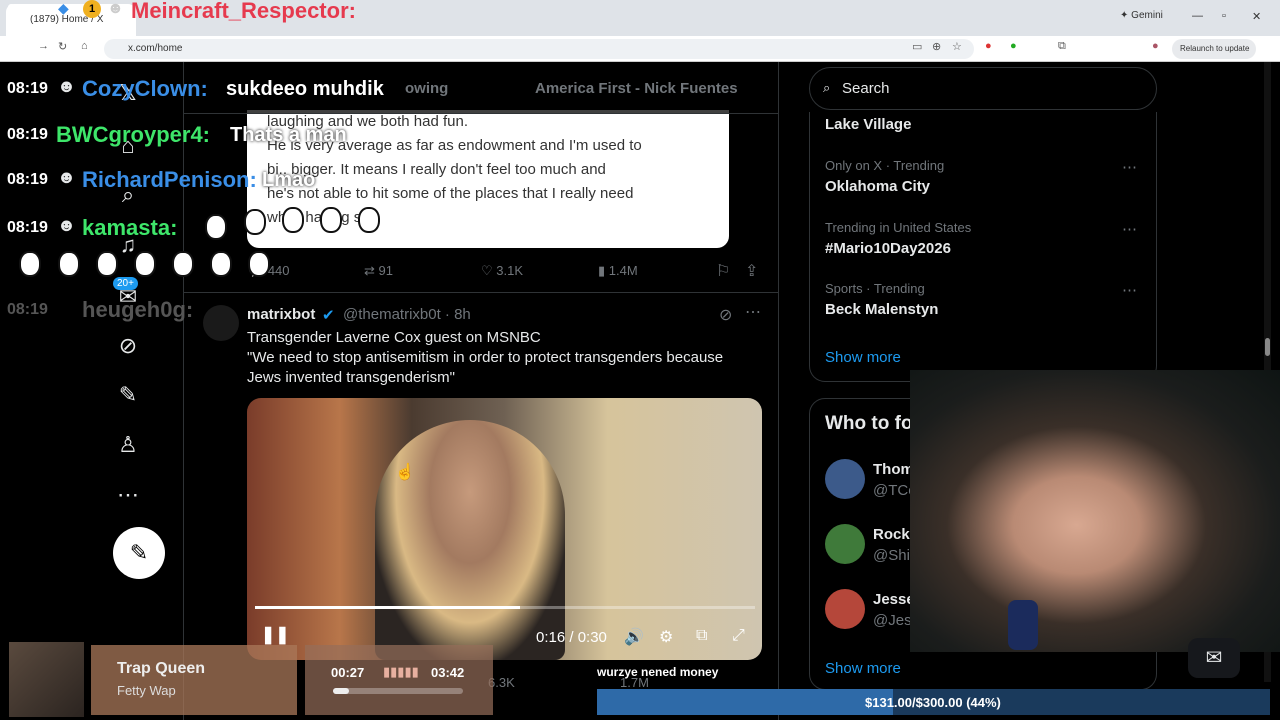 The height and width of the screenshot is (720, 1280). I want to click on scrollbar-thumb, so click(1267, 347).